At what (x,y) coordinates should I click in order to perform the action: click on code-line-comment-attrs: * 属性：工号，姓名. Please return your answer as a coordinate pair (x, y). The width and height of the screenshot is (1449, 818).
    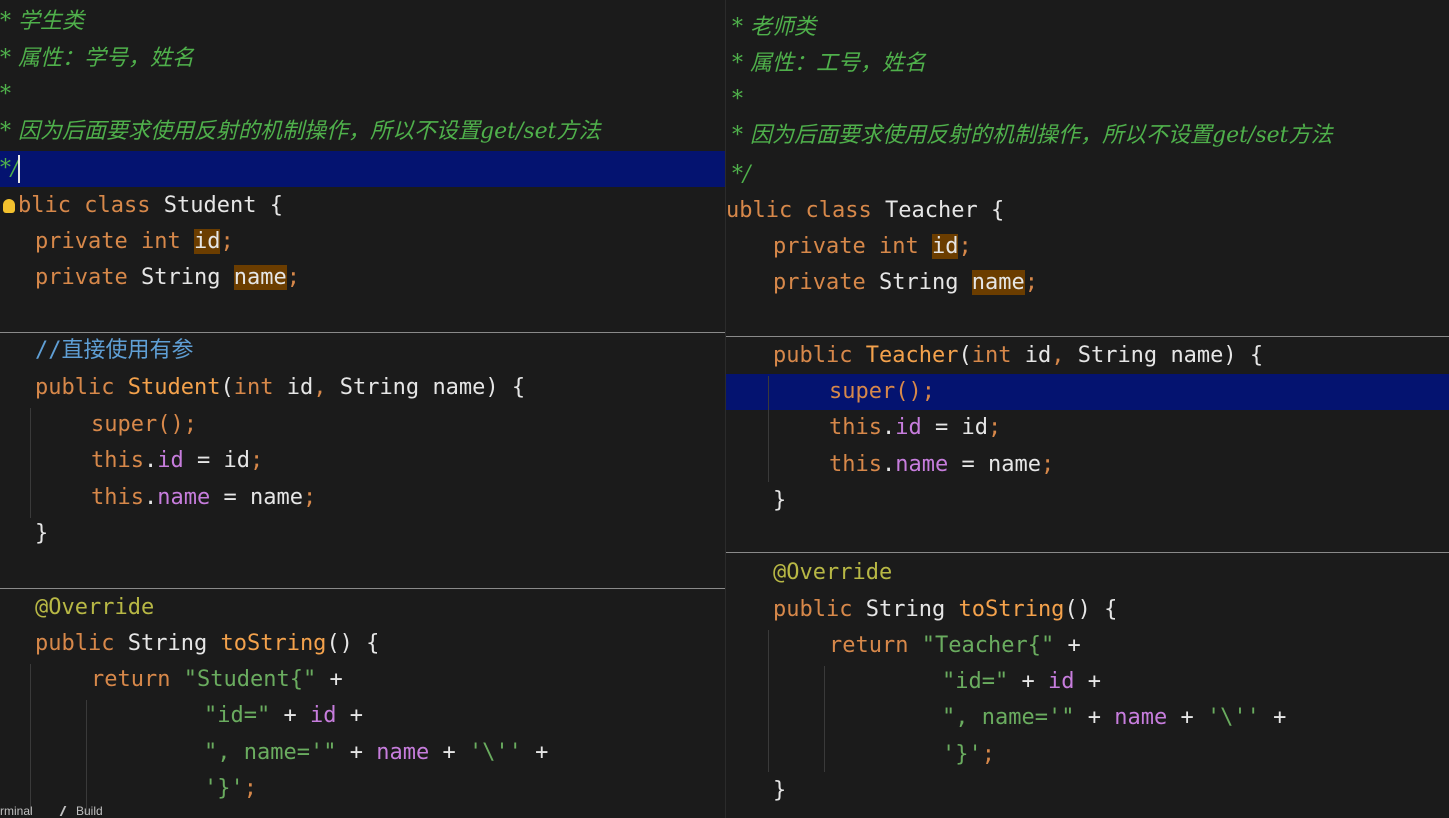
    Looking at the image, I should click on (1090, 64).